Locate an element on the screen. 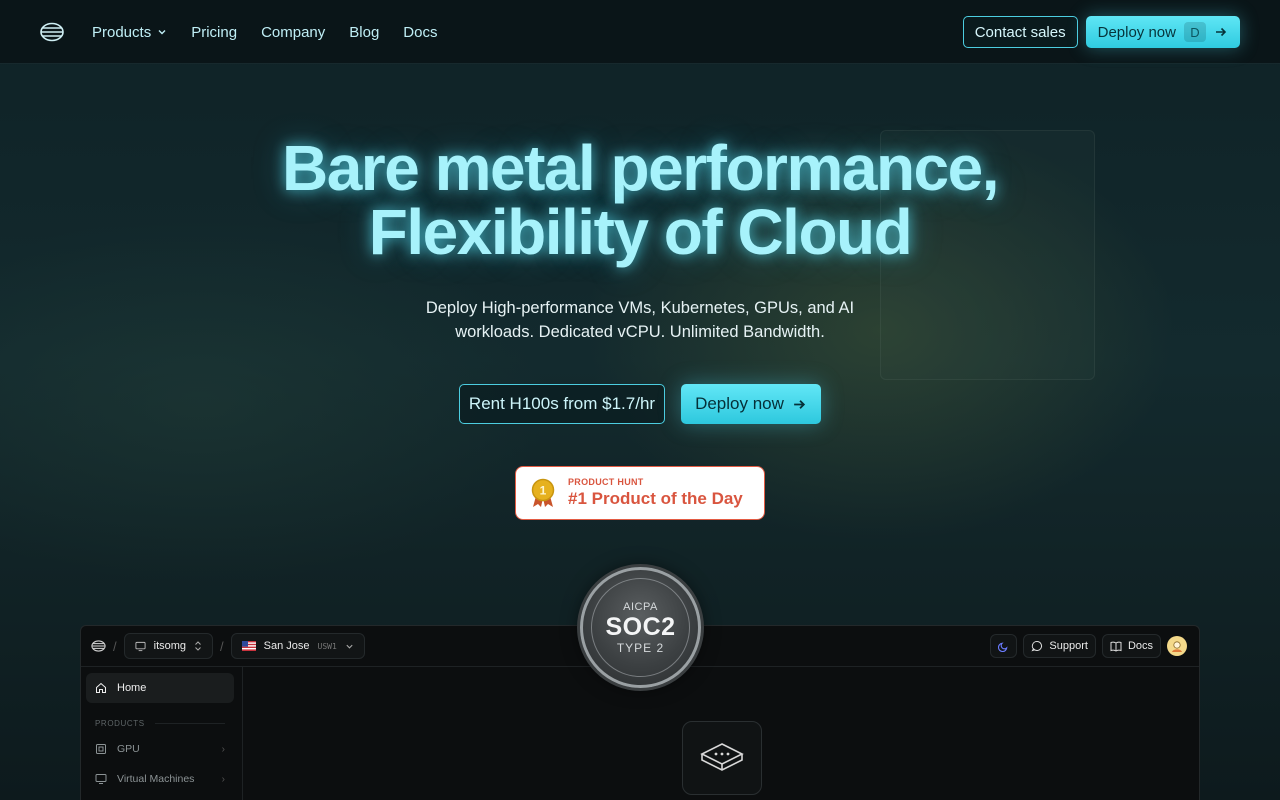  contact-sales-button: Contact sales is located at coordinates (1020, 32).